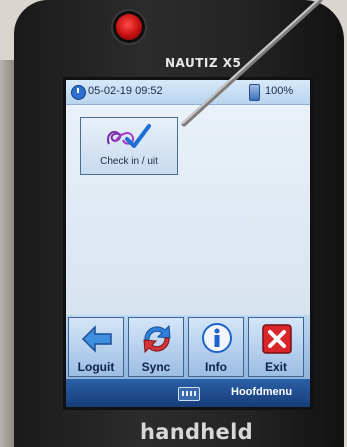 This screenshot has width=347, height=447. I want to click on check-in-label: Check in / uit, so click(129, 161).